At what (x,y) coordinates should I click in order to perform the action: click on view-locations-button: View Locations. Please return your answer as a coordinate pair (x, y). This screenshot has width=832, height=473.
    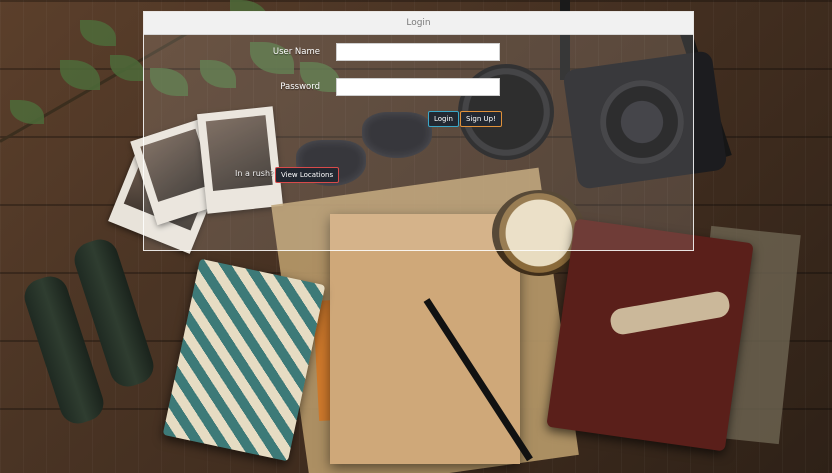
    Looking at the image, I should click on (307, 175).